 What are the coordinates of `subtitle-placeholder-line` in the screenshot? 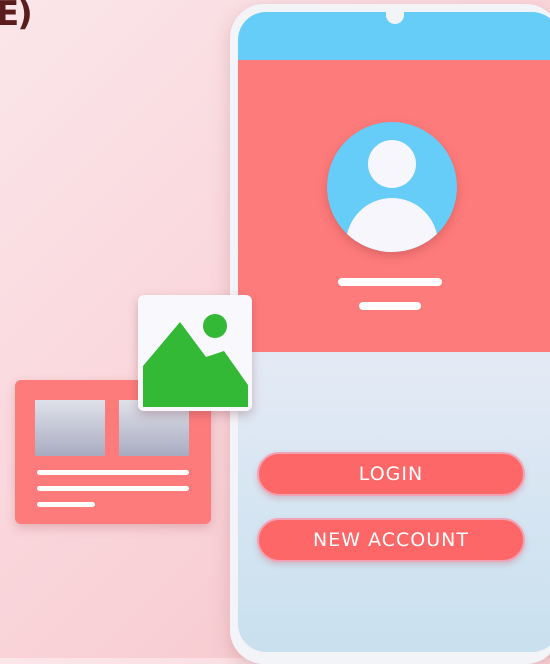 It's located at (390, 306).